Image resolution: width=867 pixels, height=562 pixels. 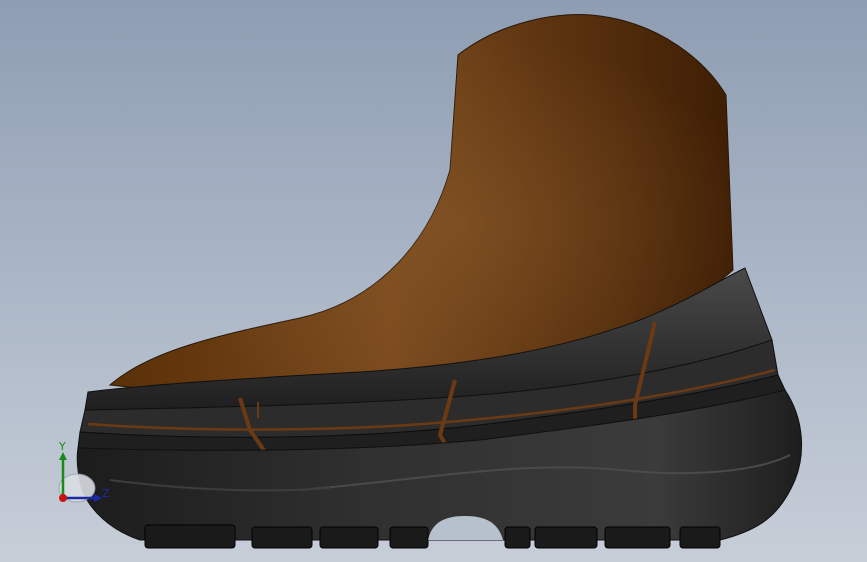 I want to click on triad-z-label: Z, so click(x=106, y=493).